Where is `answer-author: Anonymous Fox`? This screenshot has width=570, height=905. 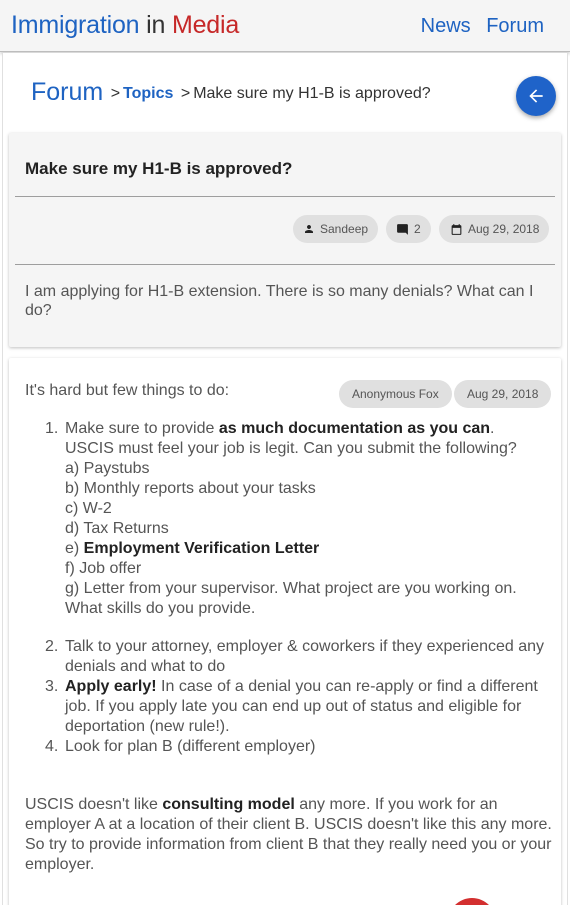
answer-author: Anonymous Fox is located at coordinates (395, 394).